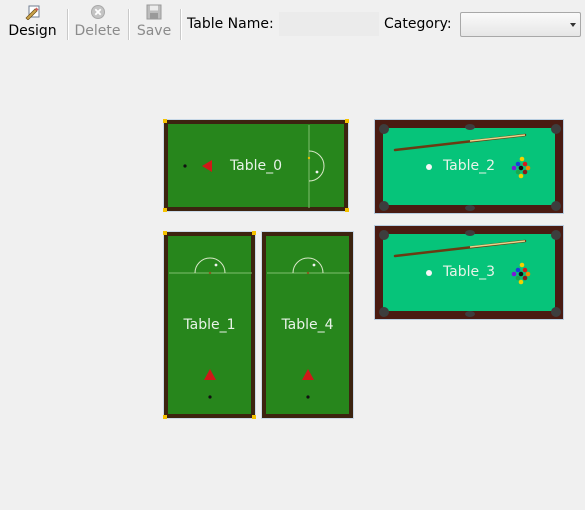 The image size is (585, 510). I want to click on snooker-table: Table_0, so click(256, 165).